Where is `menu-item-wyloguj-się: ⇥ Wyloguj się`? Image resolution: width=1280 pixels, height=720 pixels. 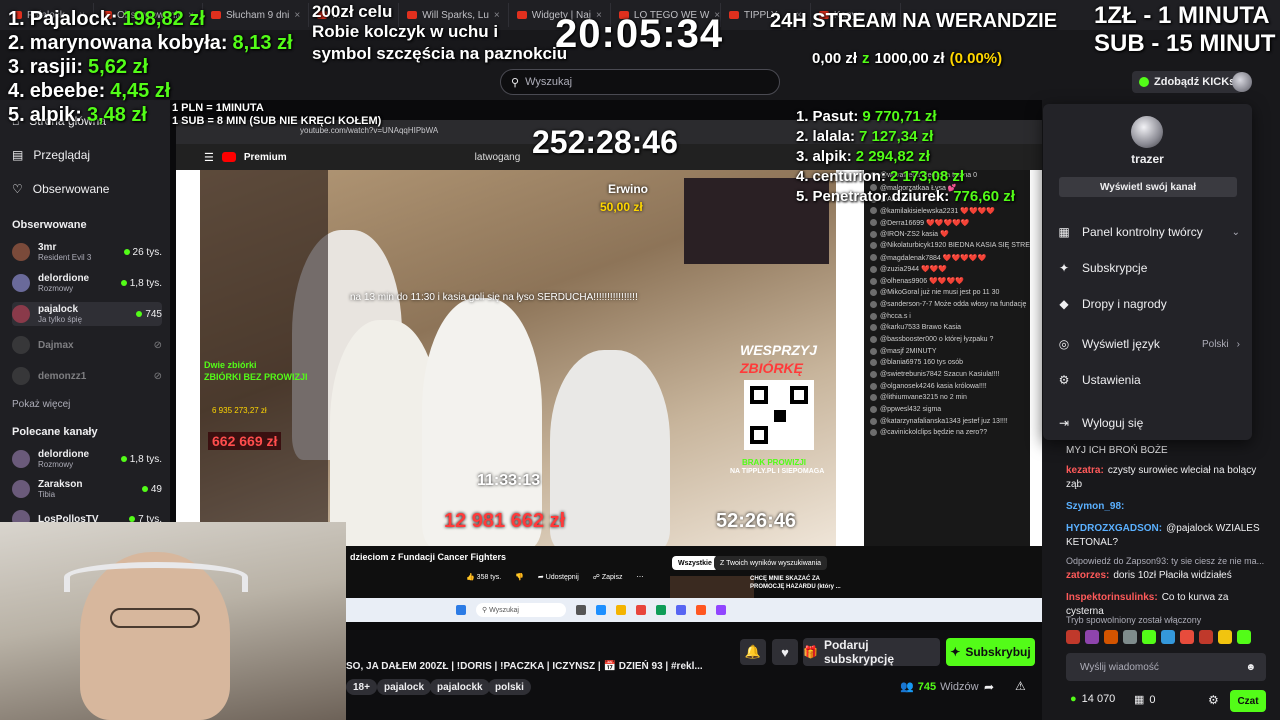
menu-item-wyloguj-się: ⇥ Wyloguj się is located at coordinates (1149, 423).